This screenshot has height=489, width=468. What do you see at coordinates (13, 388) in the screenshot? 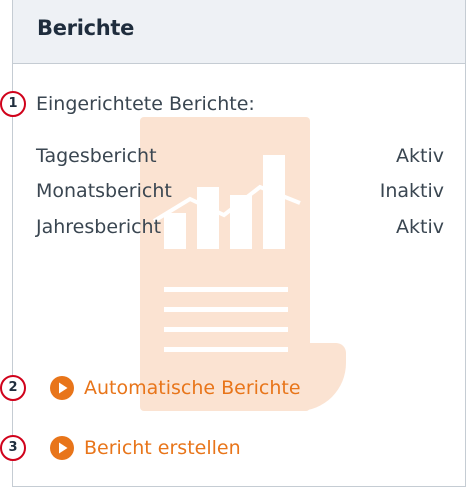
I see `callout-badge-2: 2` at bounding box center [13, 388].